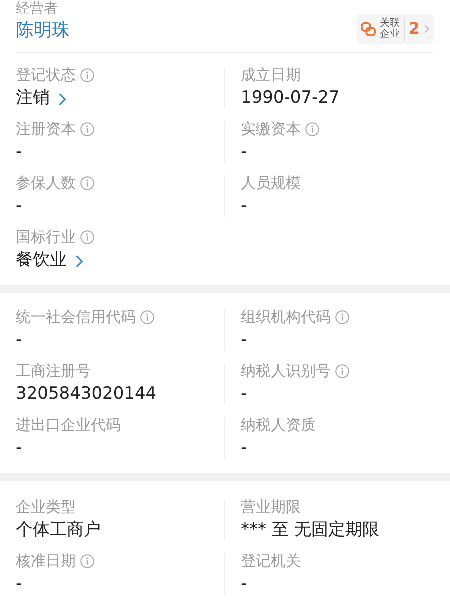 Image resolution: width=450 pixels, height=600 pixels. I want to click on operator-name: 陈明珠, so click(43, 31).